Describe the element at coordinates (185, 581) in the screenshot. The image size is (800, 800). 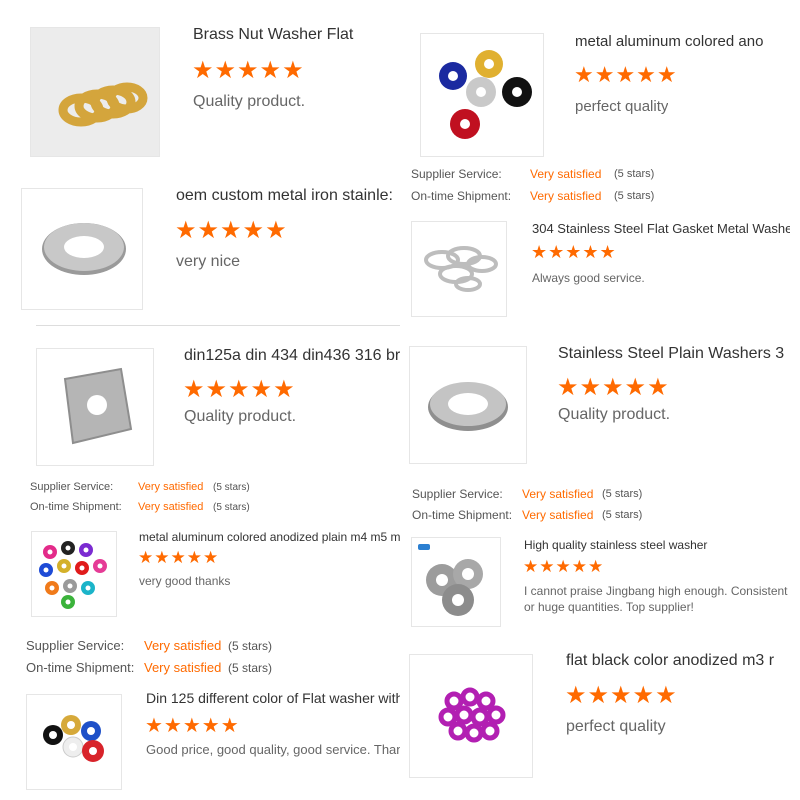
I see `review-comment: very good thanks` at that location.